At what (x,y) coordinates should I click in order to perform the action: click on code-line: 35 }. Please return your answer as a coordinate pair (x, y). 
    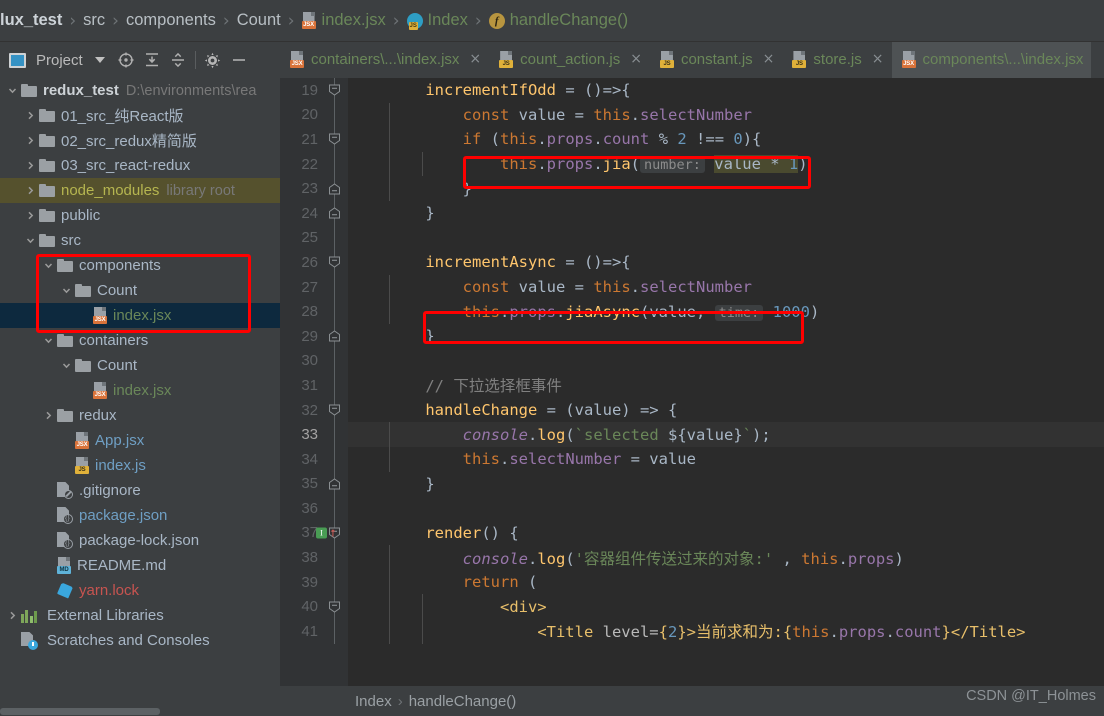
    Looking at the image, I should click on (692, 484).